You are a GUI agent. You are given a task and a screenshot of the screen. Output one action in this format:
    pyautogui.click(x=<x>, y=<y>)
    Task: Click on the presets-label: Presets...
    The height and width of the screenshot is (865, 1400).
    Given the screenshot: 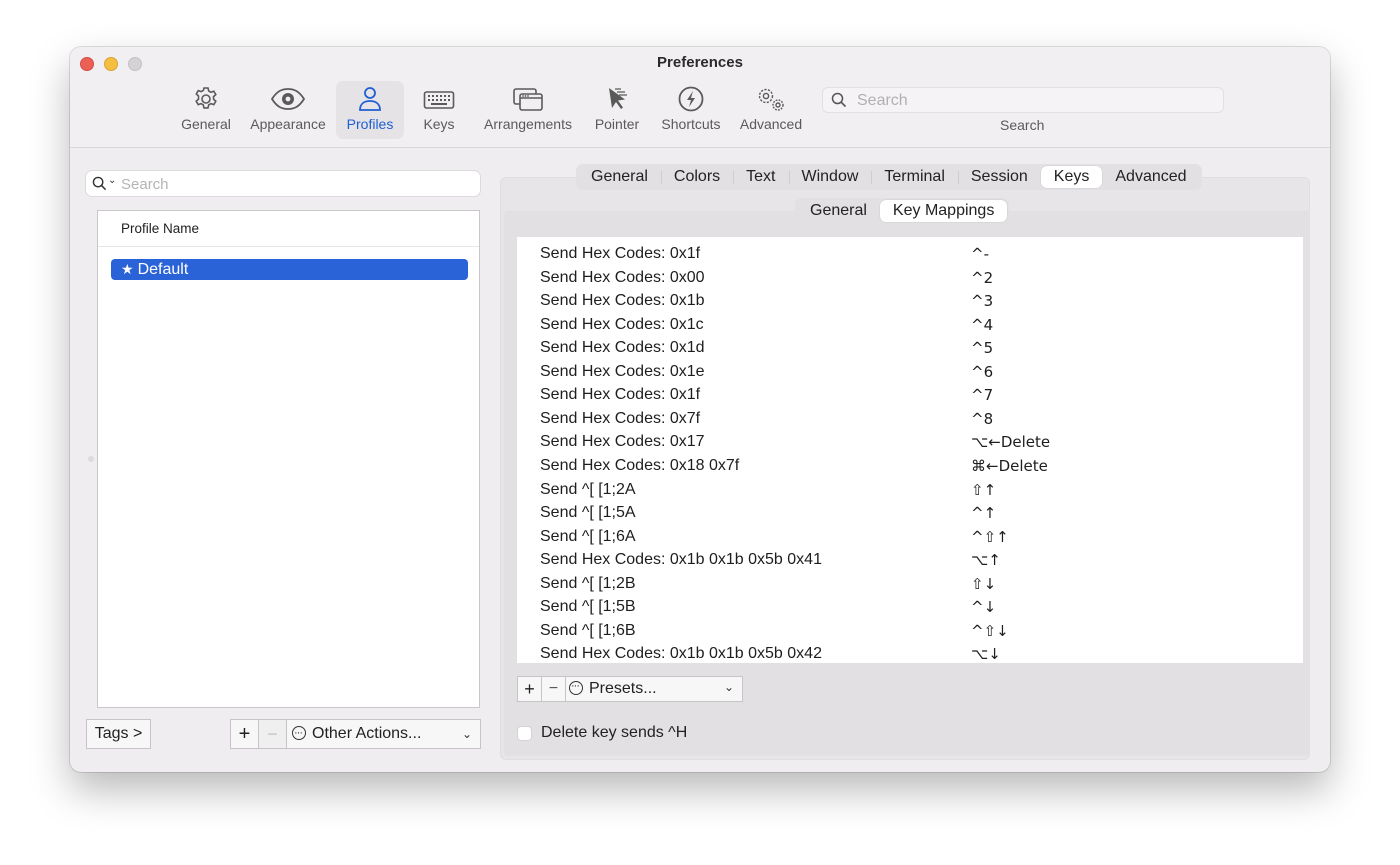 What is the action you would take?
    pyautogui.click(x=623, y=688)
    